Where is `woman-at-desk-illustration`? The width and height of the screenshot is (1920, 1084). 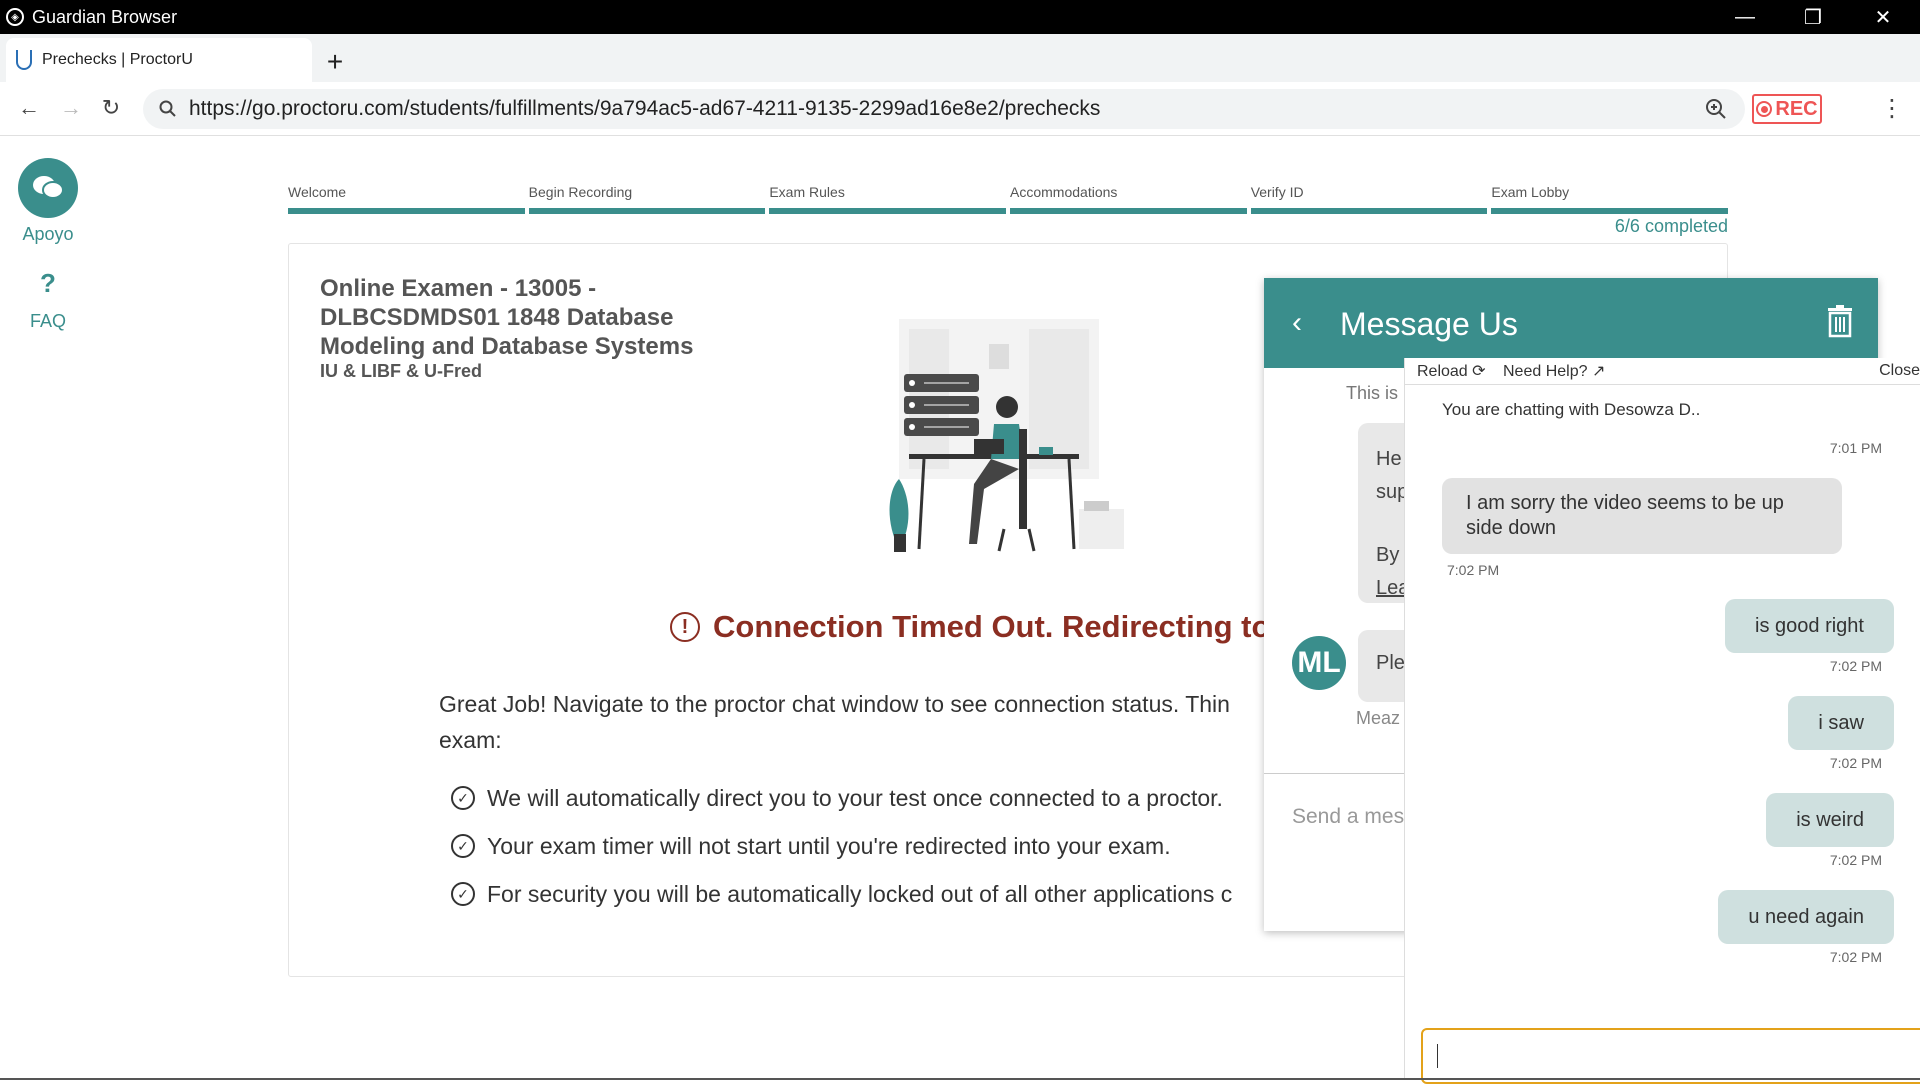
woman-at-desk-illustration is located at coordinates (1006, 435).